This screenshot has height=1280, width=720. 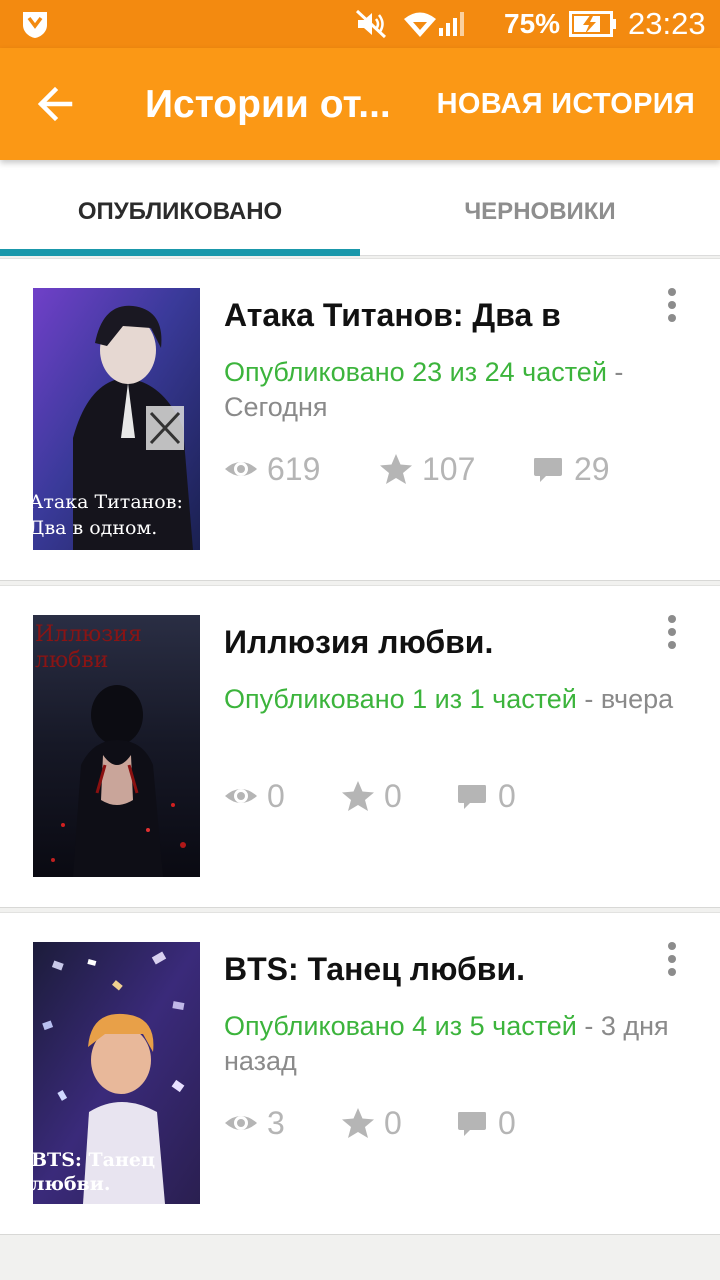 I want to click on story-stats: 0 0 0, so click(x=454, y=796).